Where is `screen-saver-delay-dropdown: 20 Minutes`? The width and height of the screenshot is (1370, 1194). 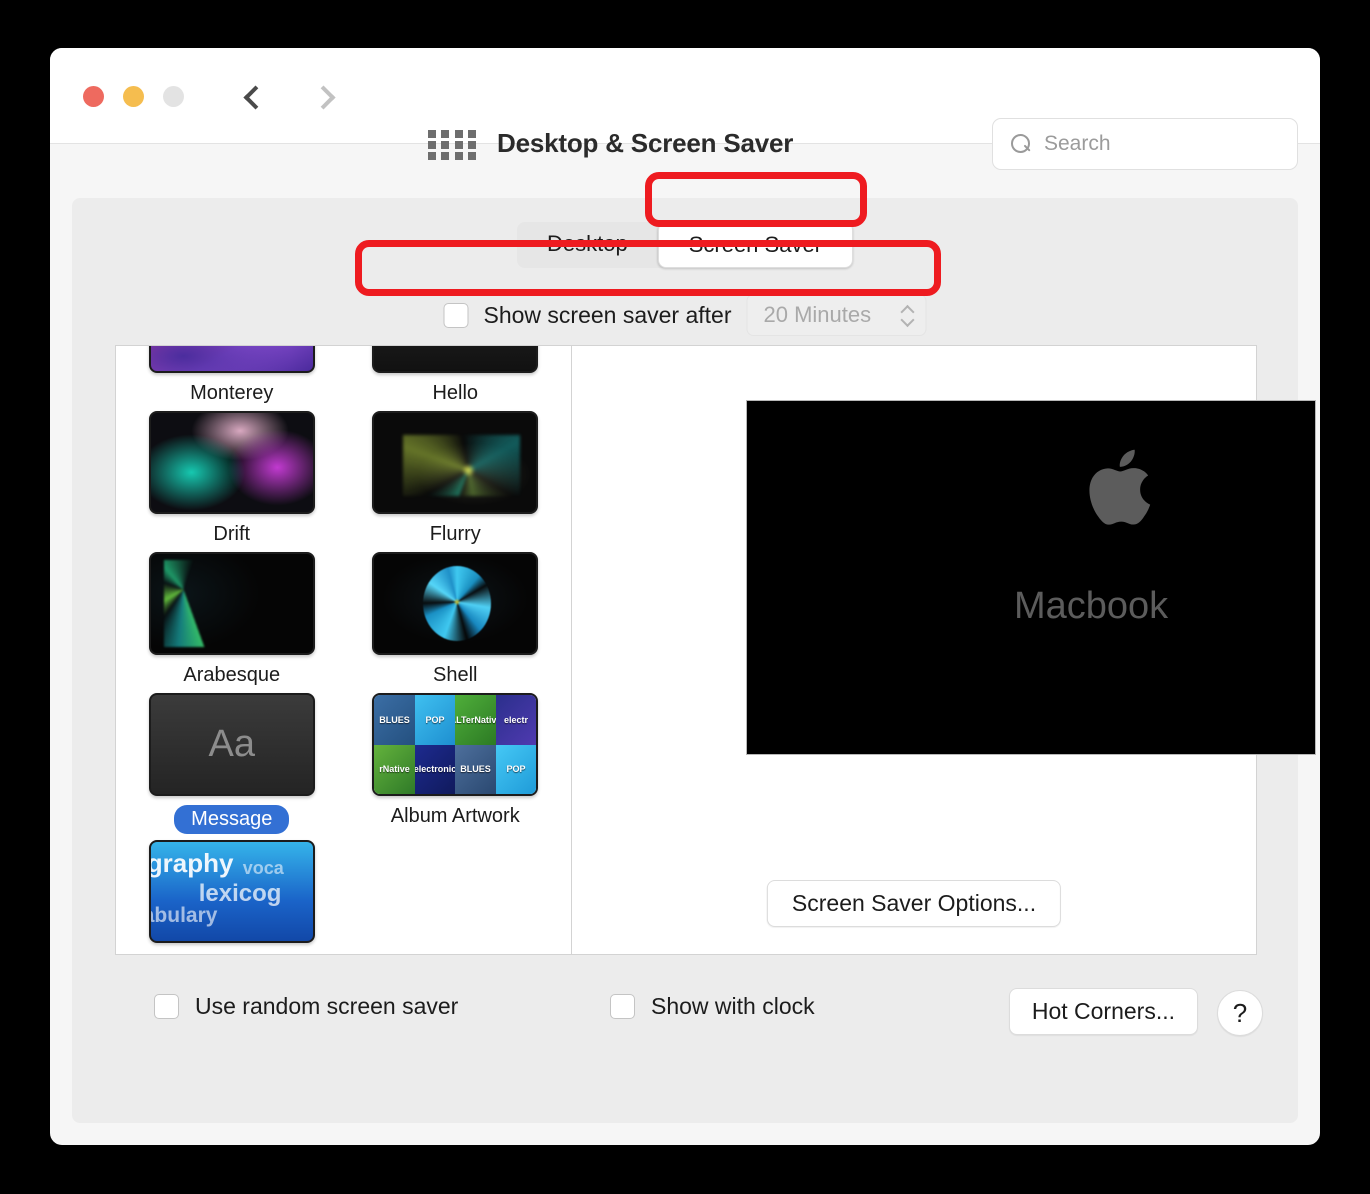
screen-saver-delay-dropdown: 20 Minutes is located at coordinates (836, 315).